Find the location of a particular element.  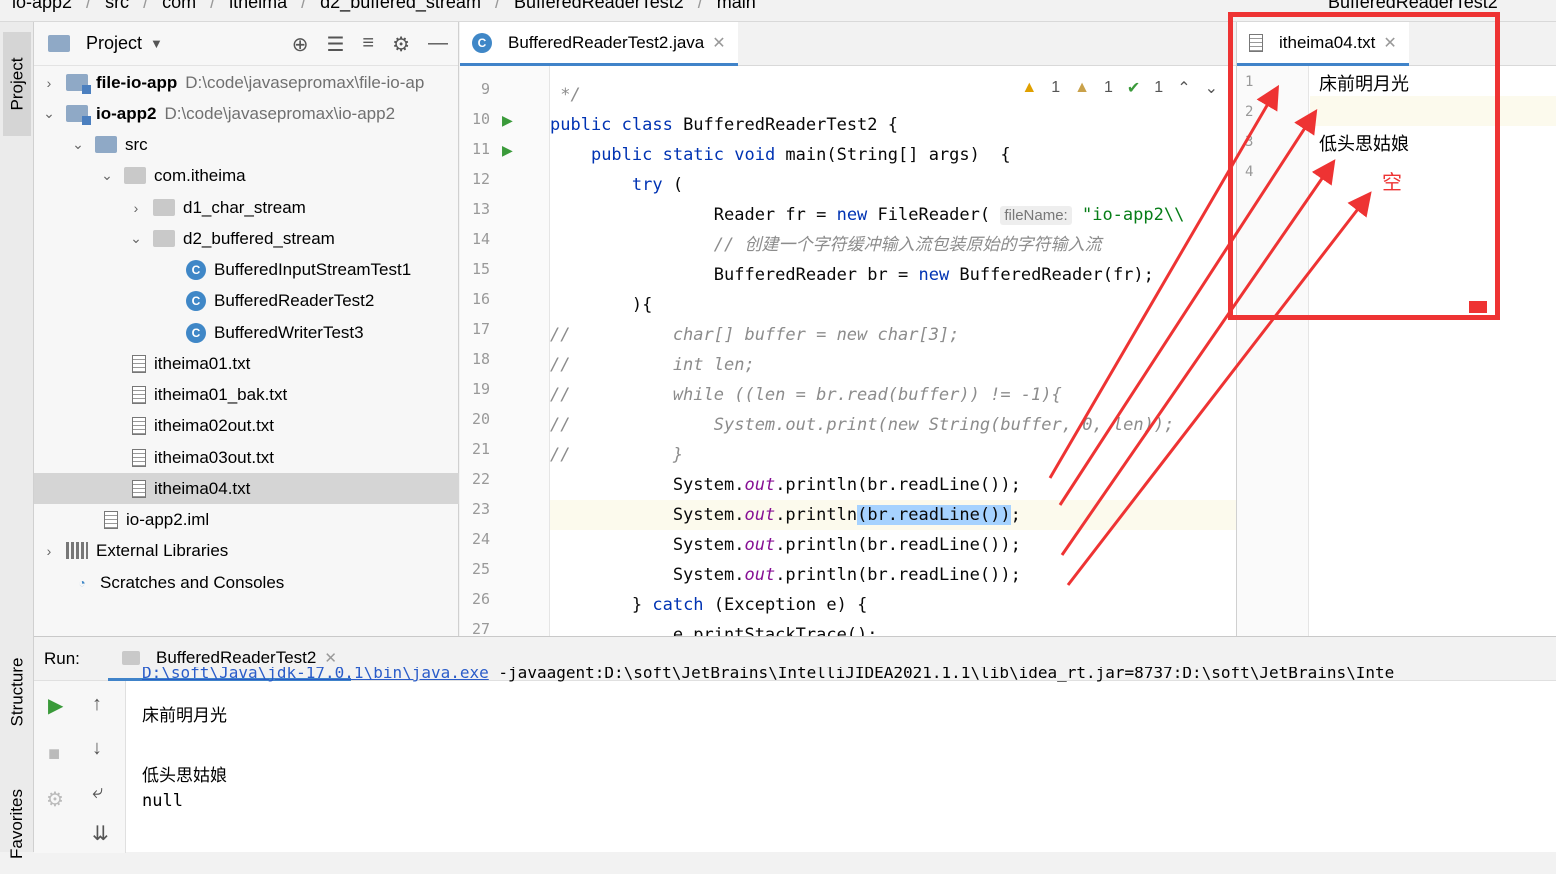

run-toolbar: ▶ ↑ ■ ↓ ⚙ ⤶ ⇊ is located at coordinates (80, 767).